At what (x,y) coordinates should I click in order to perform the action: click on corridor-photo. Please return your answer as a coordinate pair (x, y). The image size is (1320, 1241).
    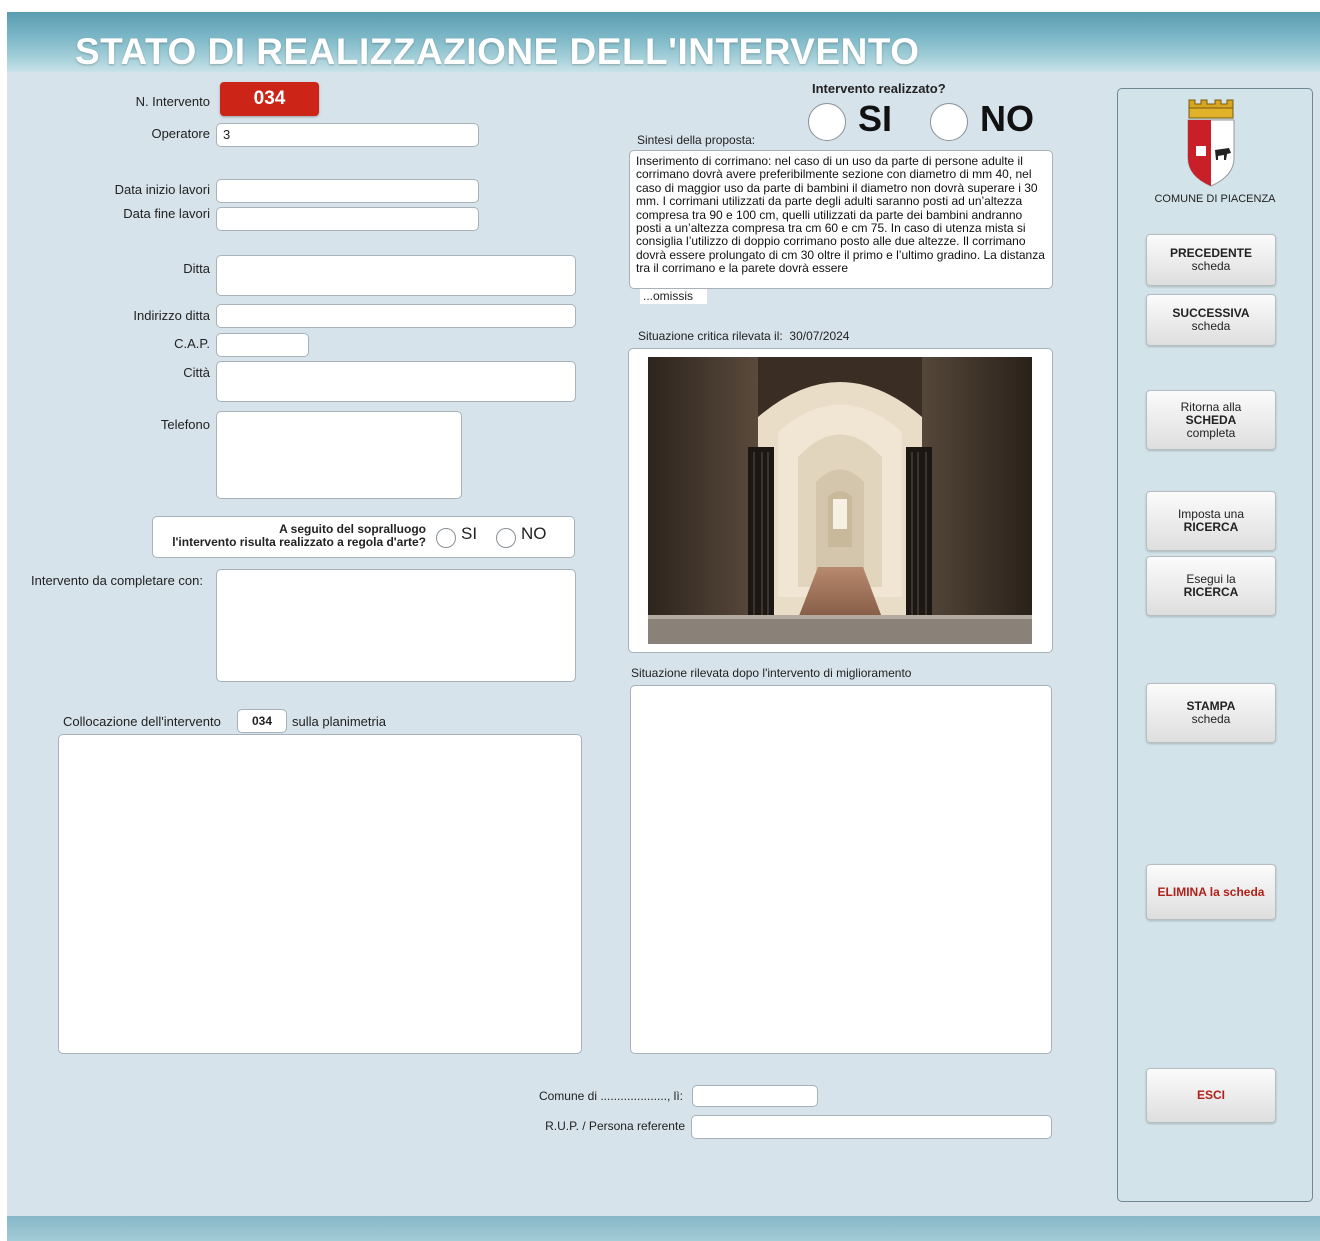
    Looking at the image, I should click on (840, 500).